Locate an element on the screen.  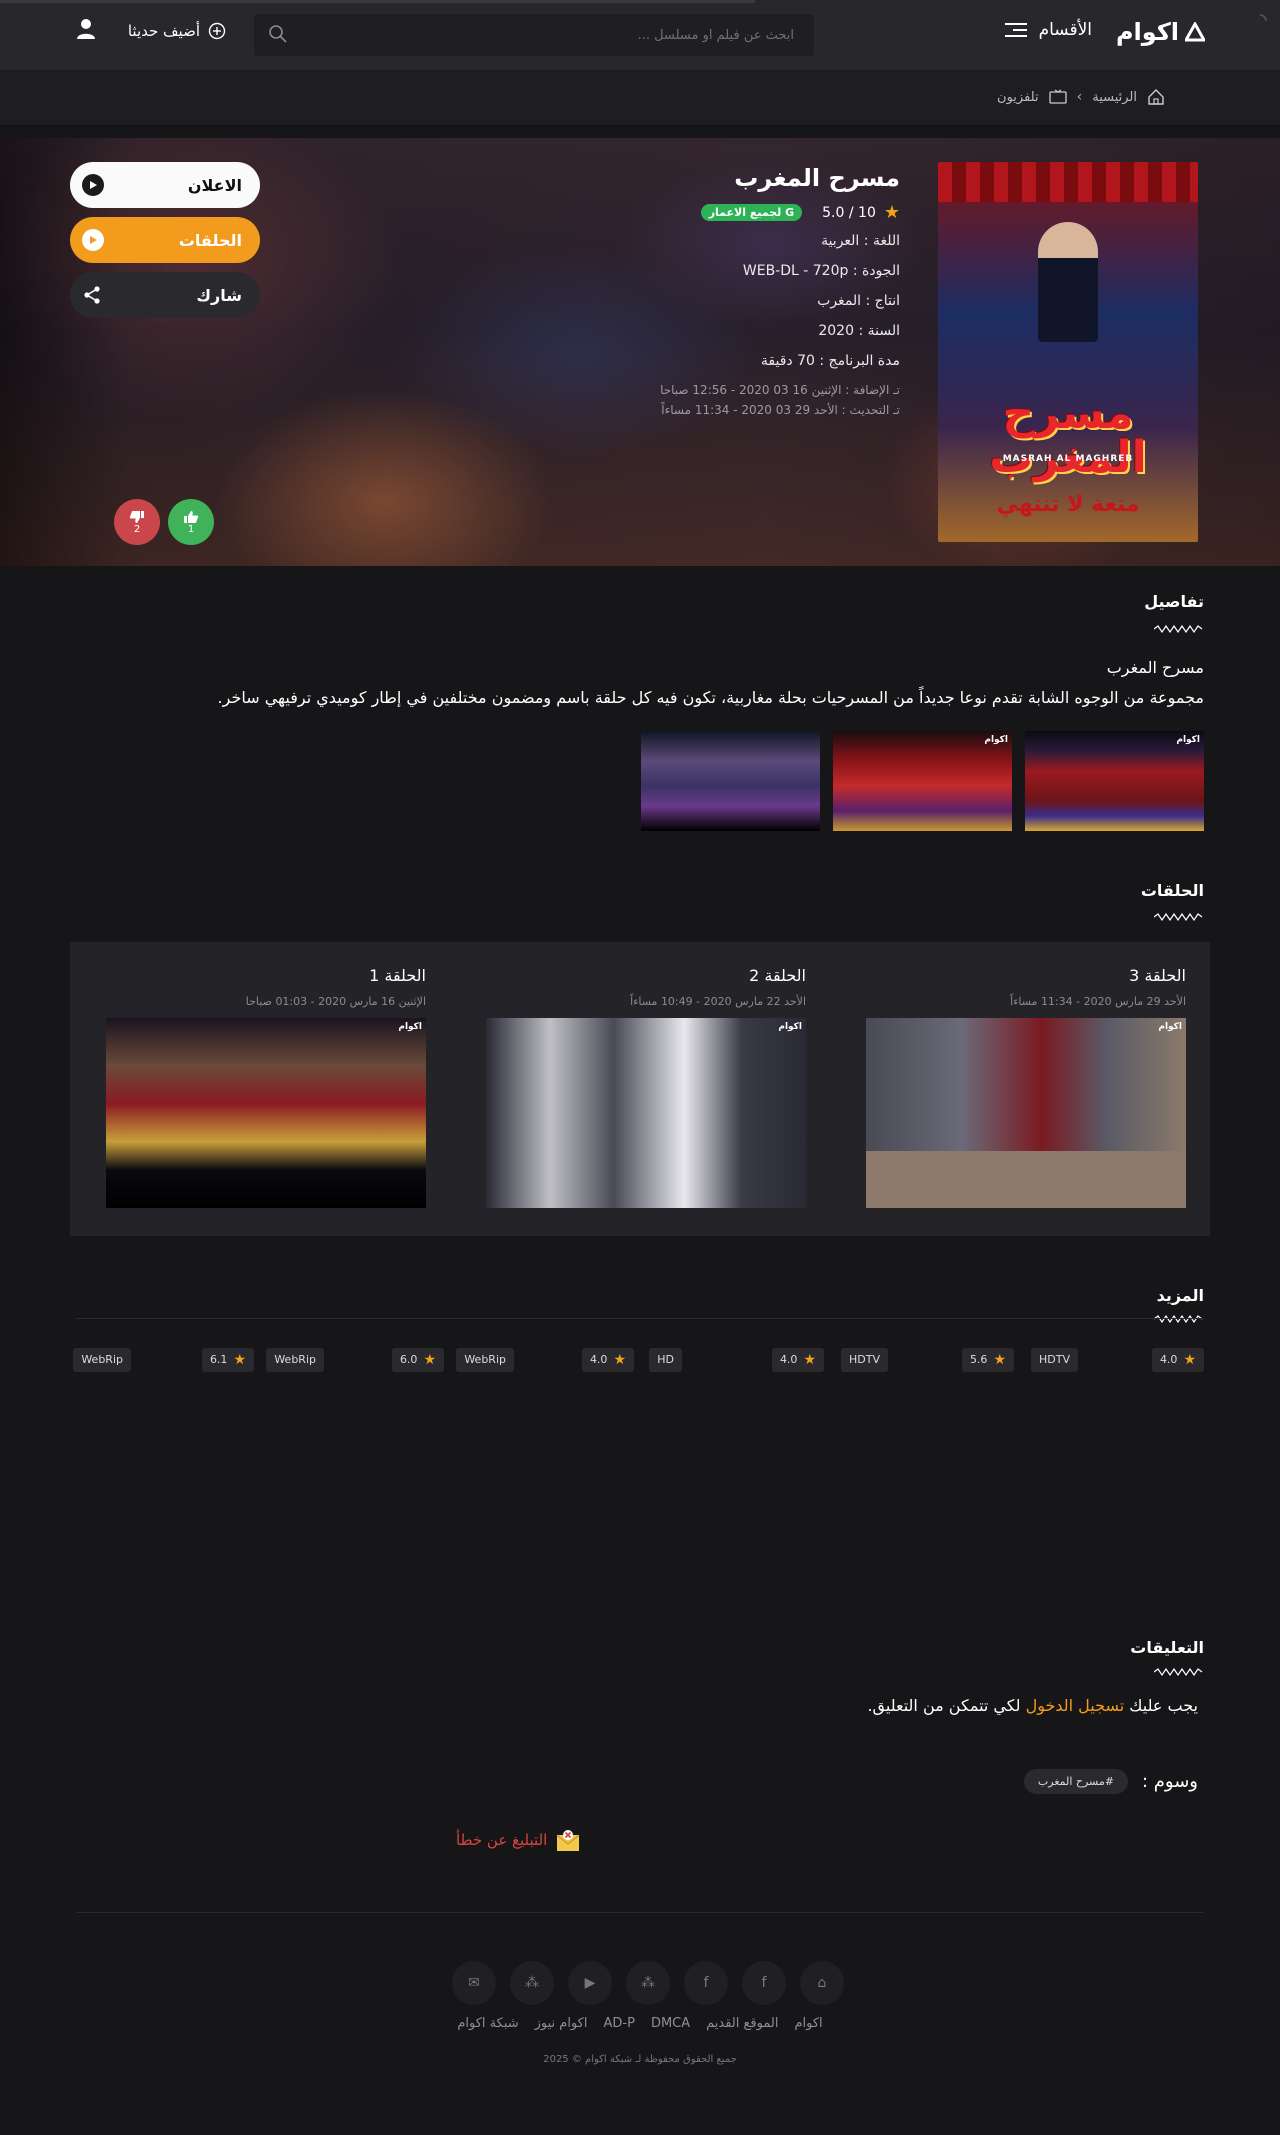
search-box is located at coordinates (534, 35).